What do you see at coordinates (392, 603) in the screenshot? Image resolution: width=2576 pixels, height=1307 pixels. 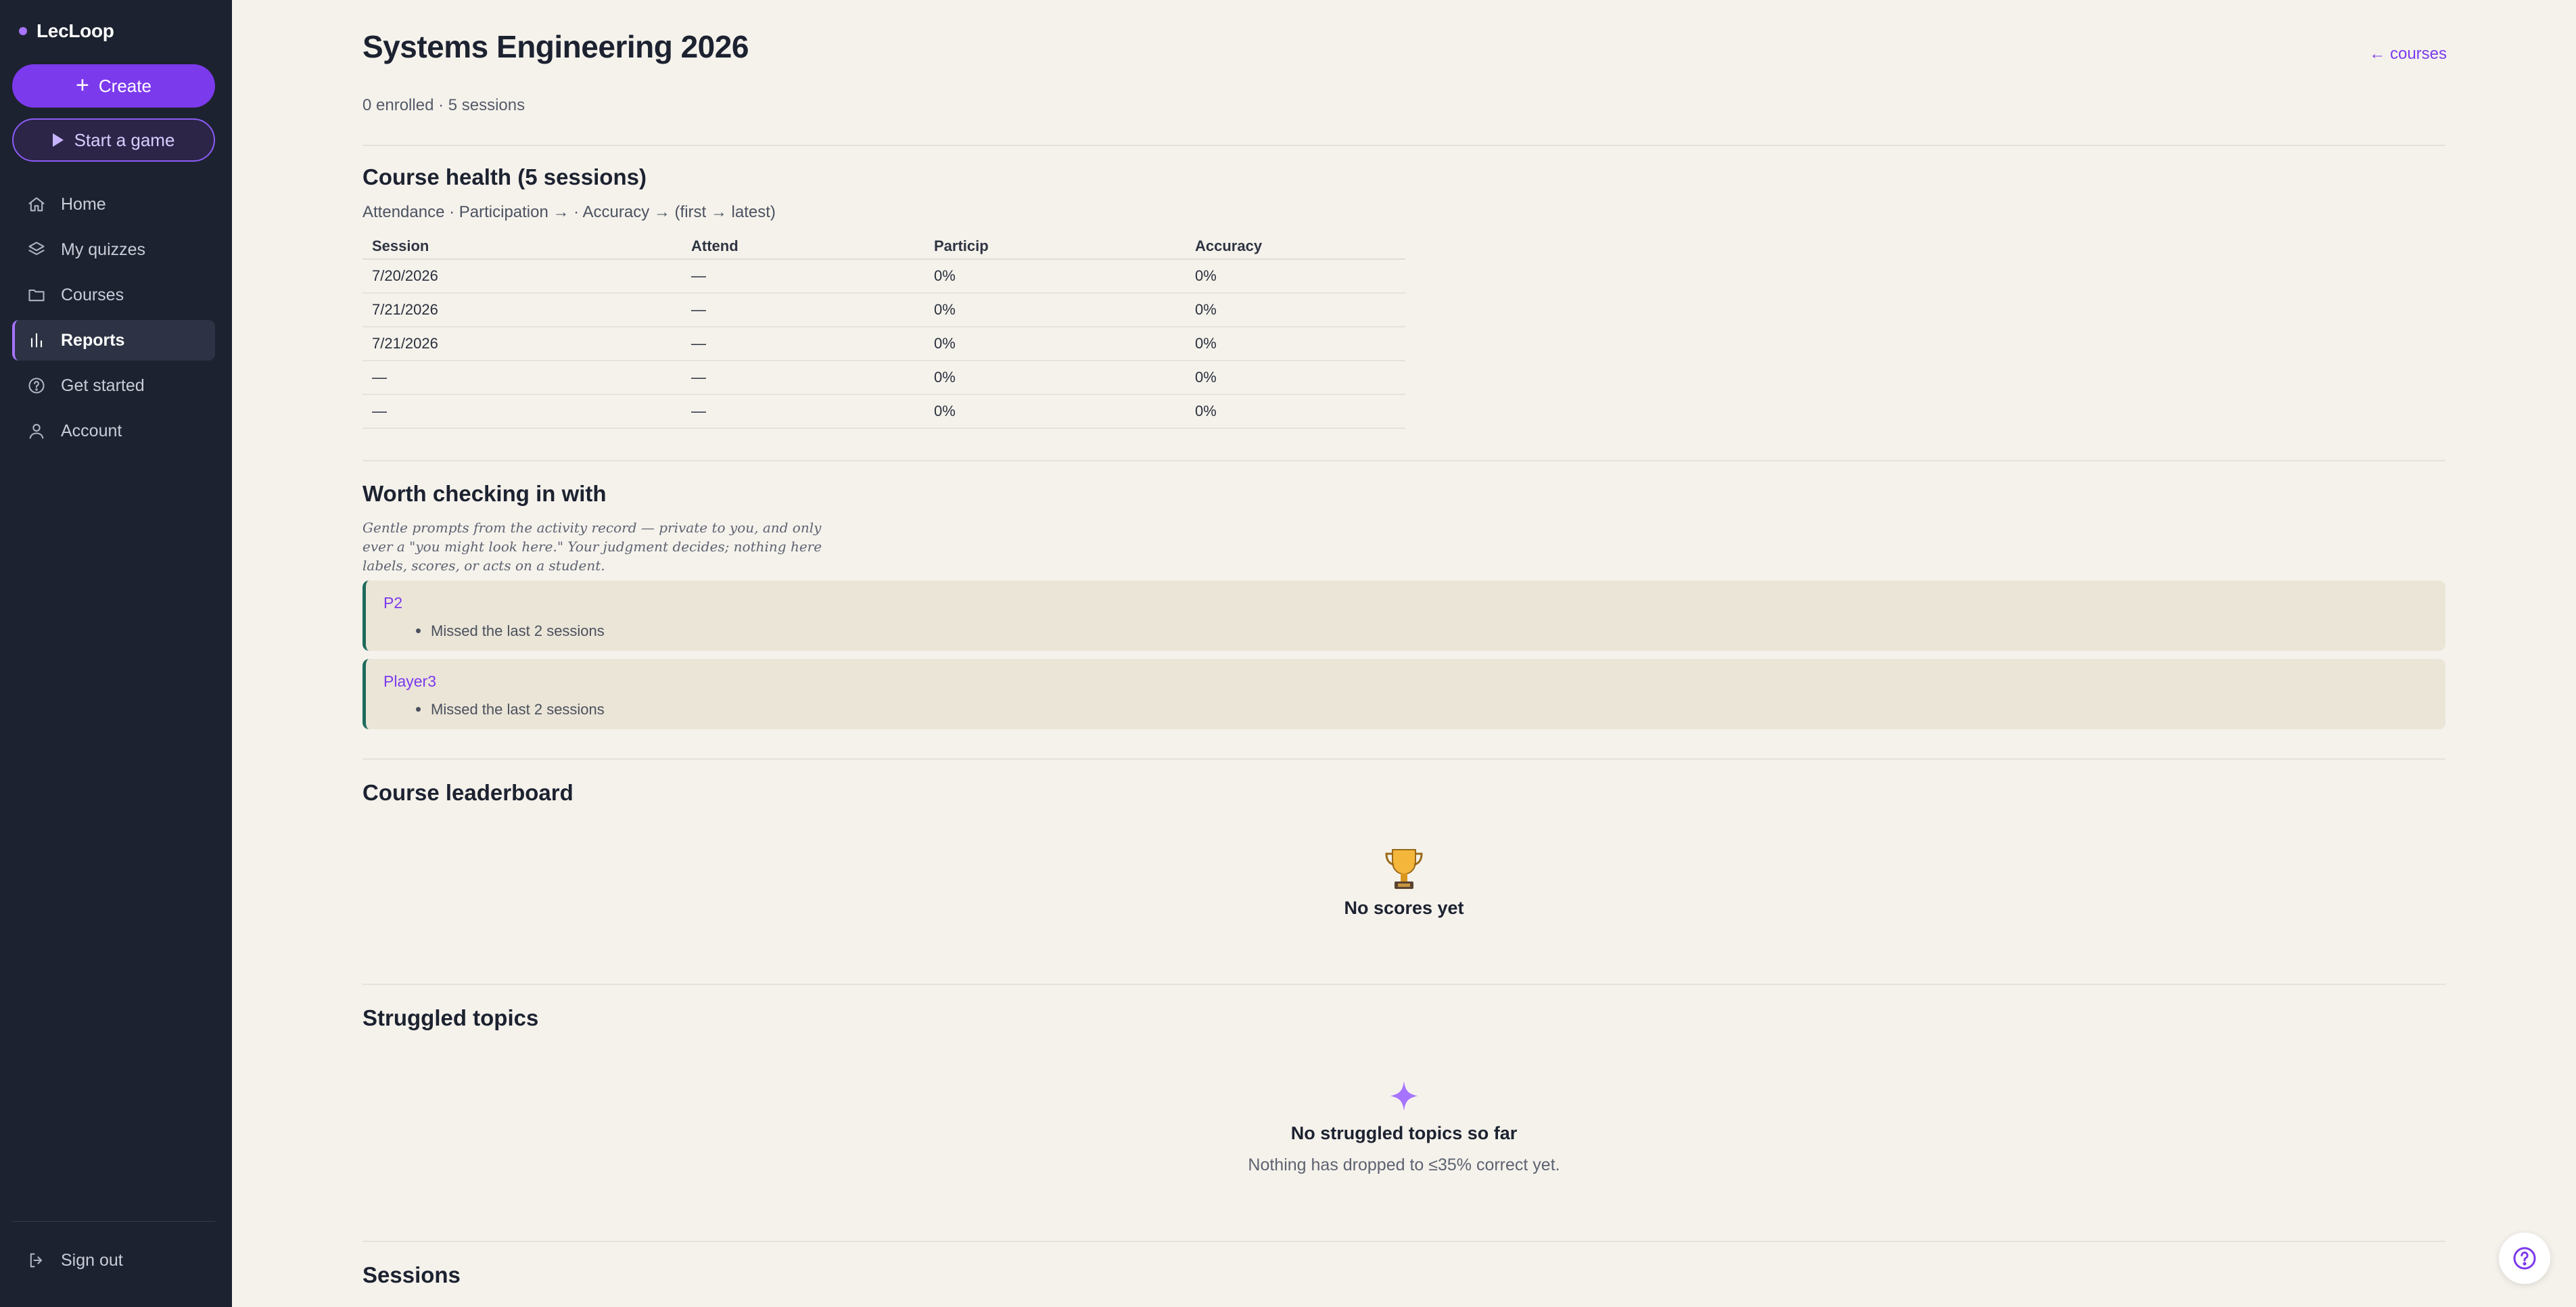 I see `student-link-p2: P2` at bounding box center [392, 603].